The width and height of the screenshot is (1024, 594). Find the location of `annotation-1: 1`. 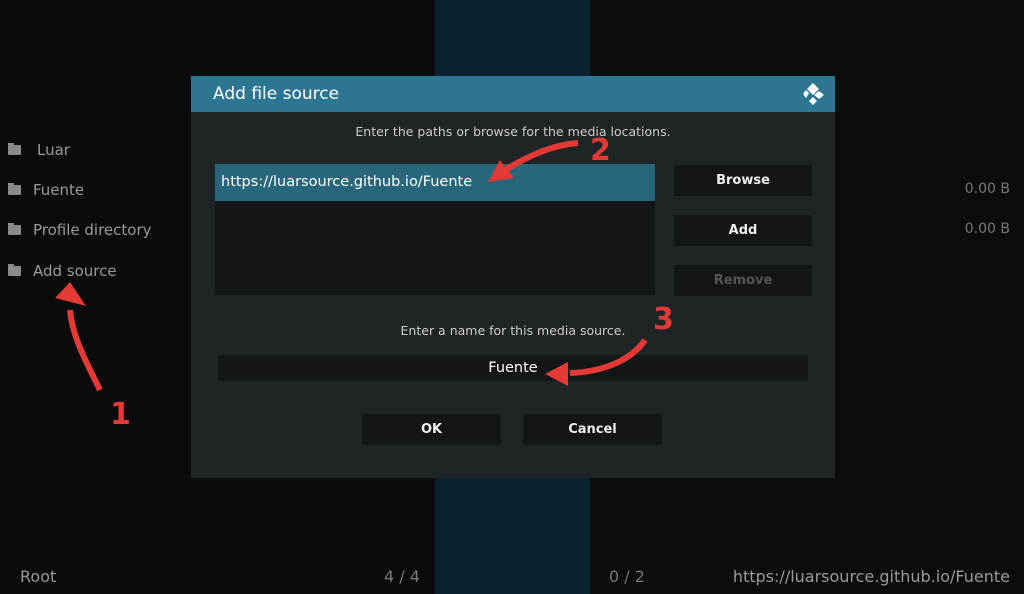

annotation-1: 1 is located at coordinates (120, 414).